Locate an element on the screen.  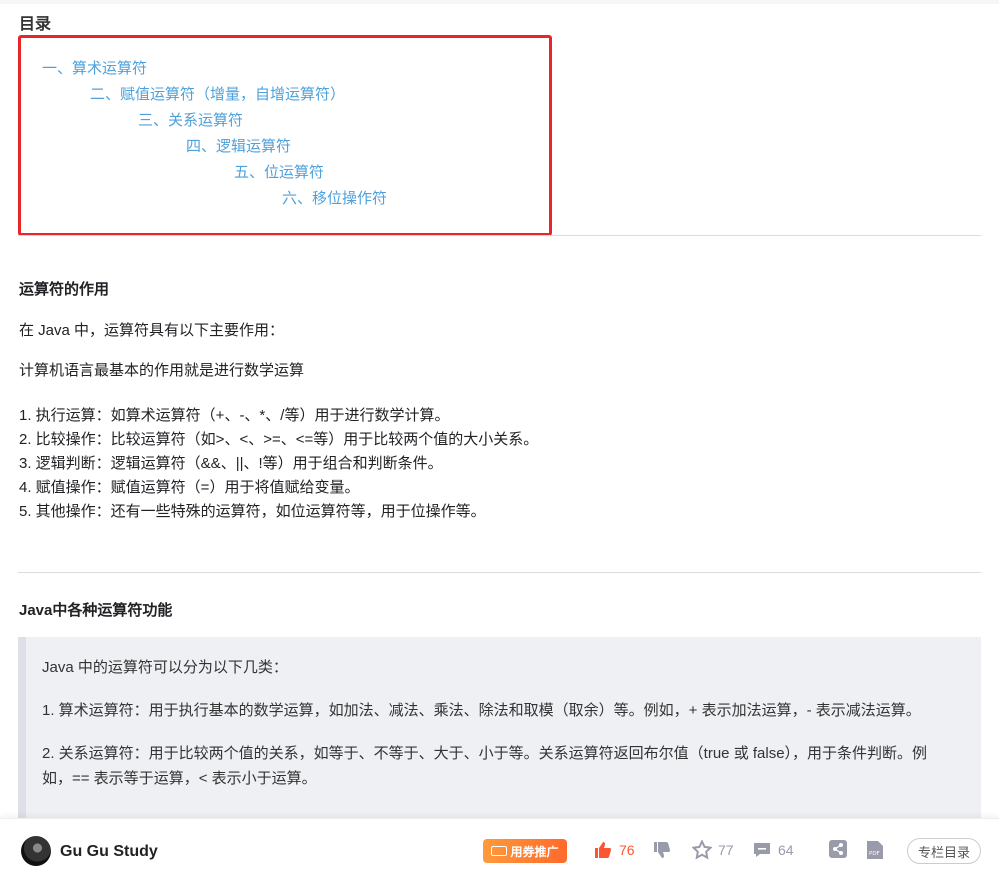
dislike-button is located at coordinates (662, 850).